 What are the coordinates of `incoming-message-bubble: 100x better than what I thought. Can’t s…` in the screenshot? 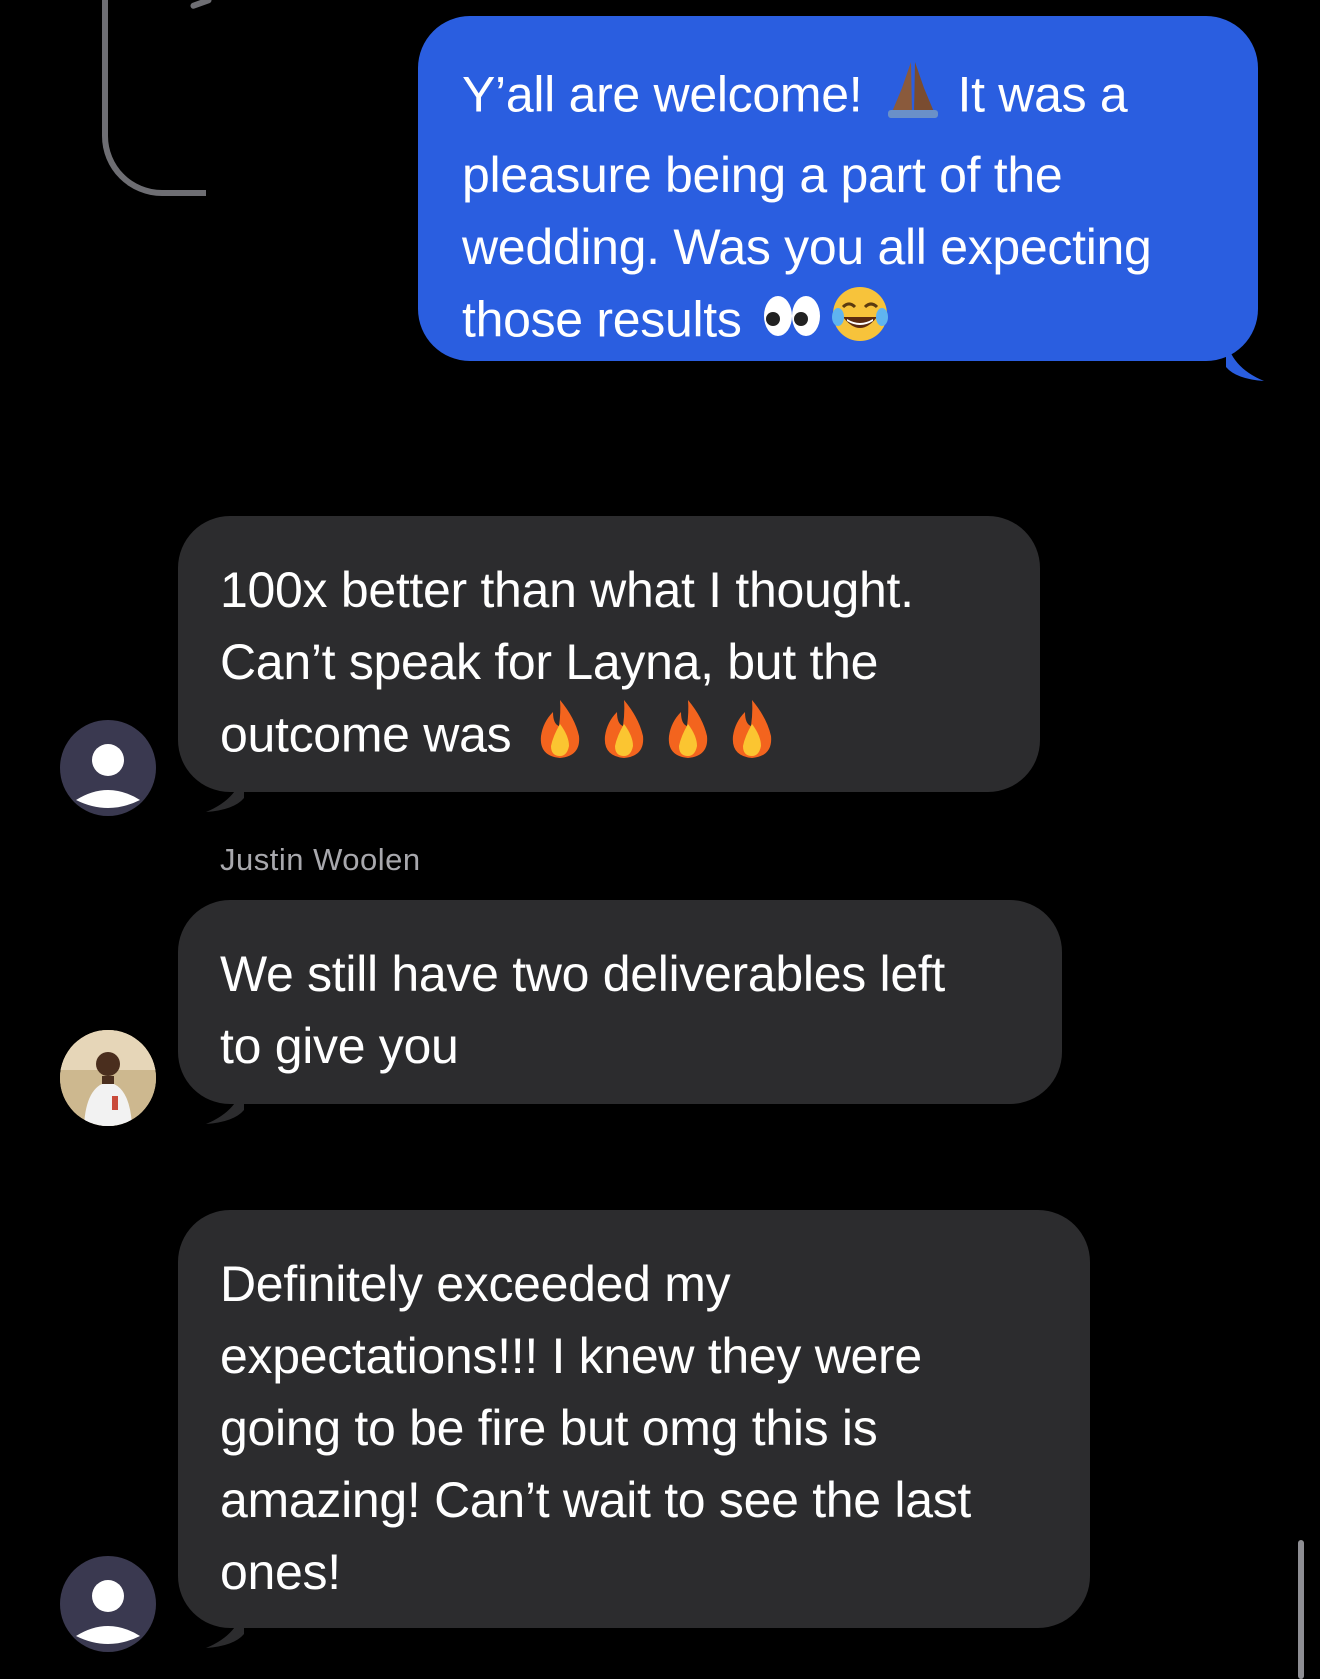 It's located at (609, 664).